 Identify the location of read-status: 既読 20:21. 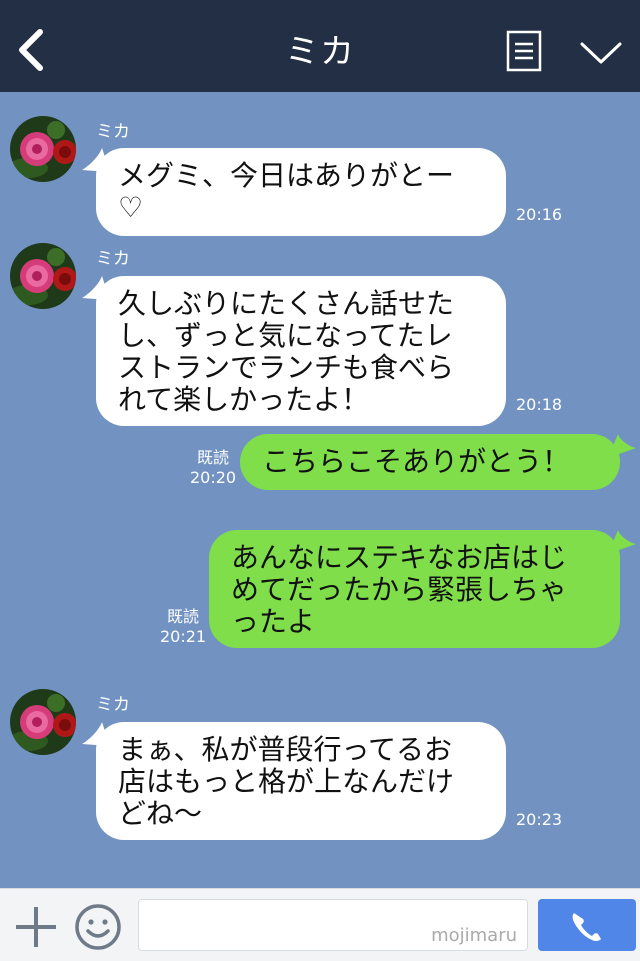
(183, 627).